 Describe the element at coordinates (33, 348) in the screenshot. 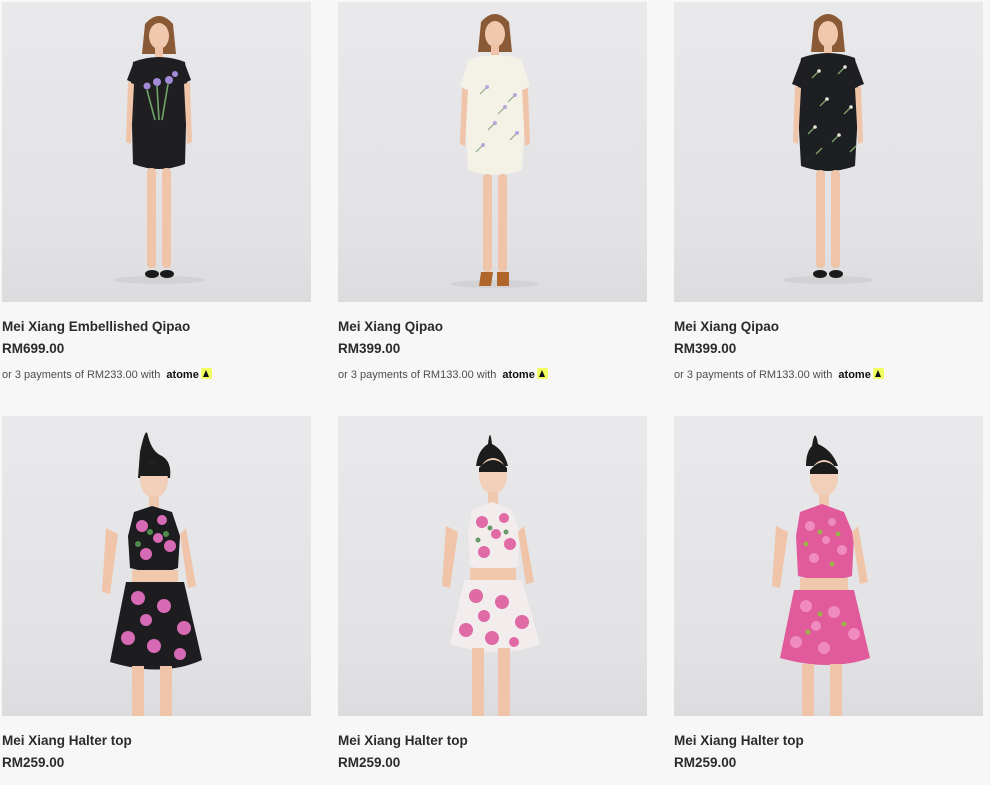

I see `product-price: RM699.00` at that location.